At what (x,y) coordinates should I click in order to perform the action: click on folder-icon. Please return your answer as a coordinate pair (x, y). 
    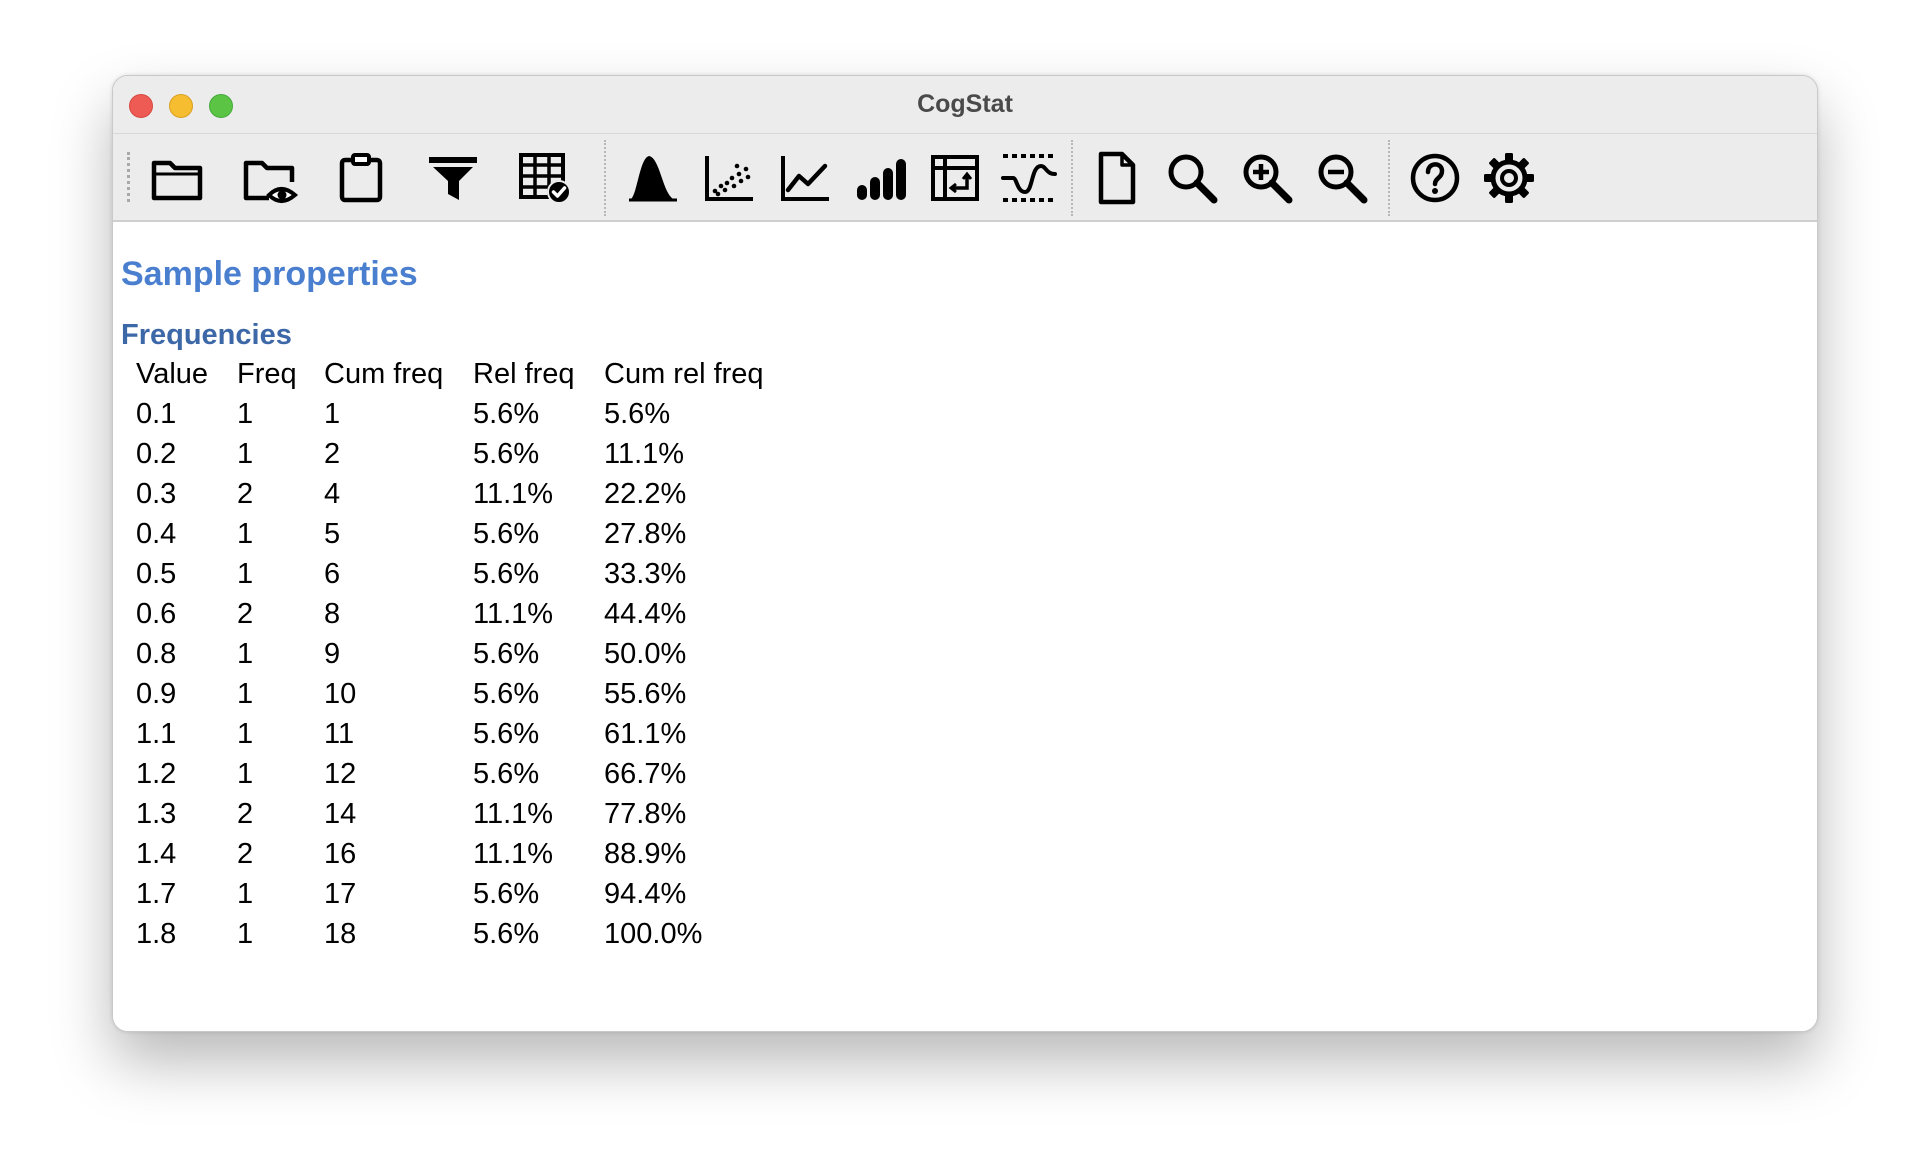
    Looking at the image, I should click on (177, 180).